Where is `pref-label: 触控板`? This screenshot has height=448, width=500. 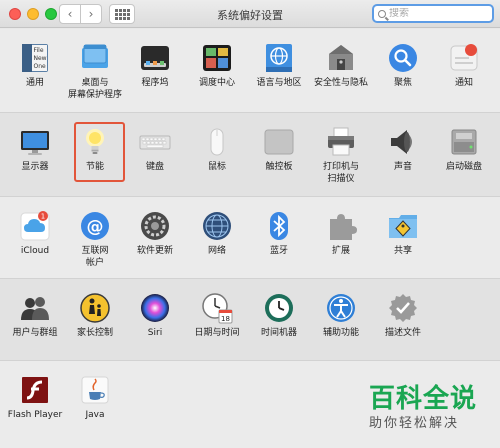 pref-label: 触控板 is located at coordinates (279, 167).